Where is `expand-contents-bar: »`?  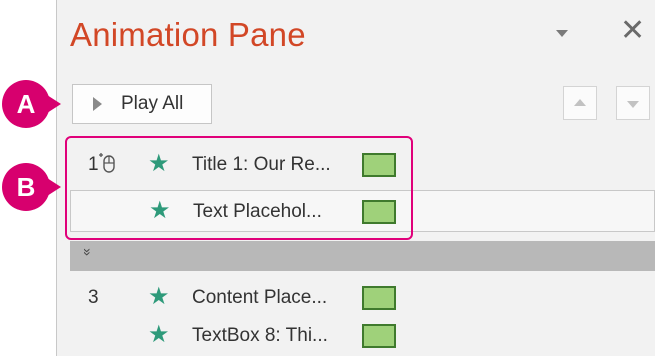
expand-contents-bar: » is located at coordinates (362, 256).